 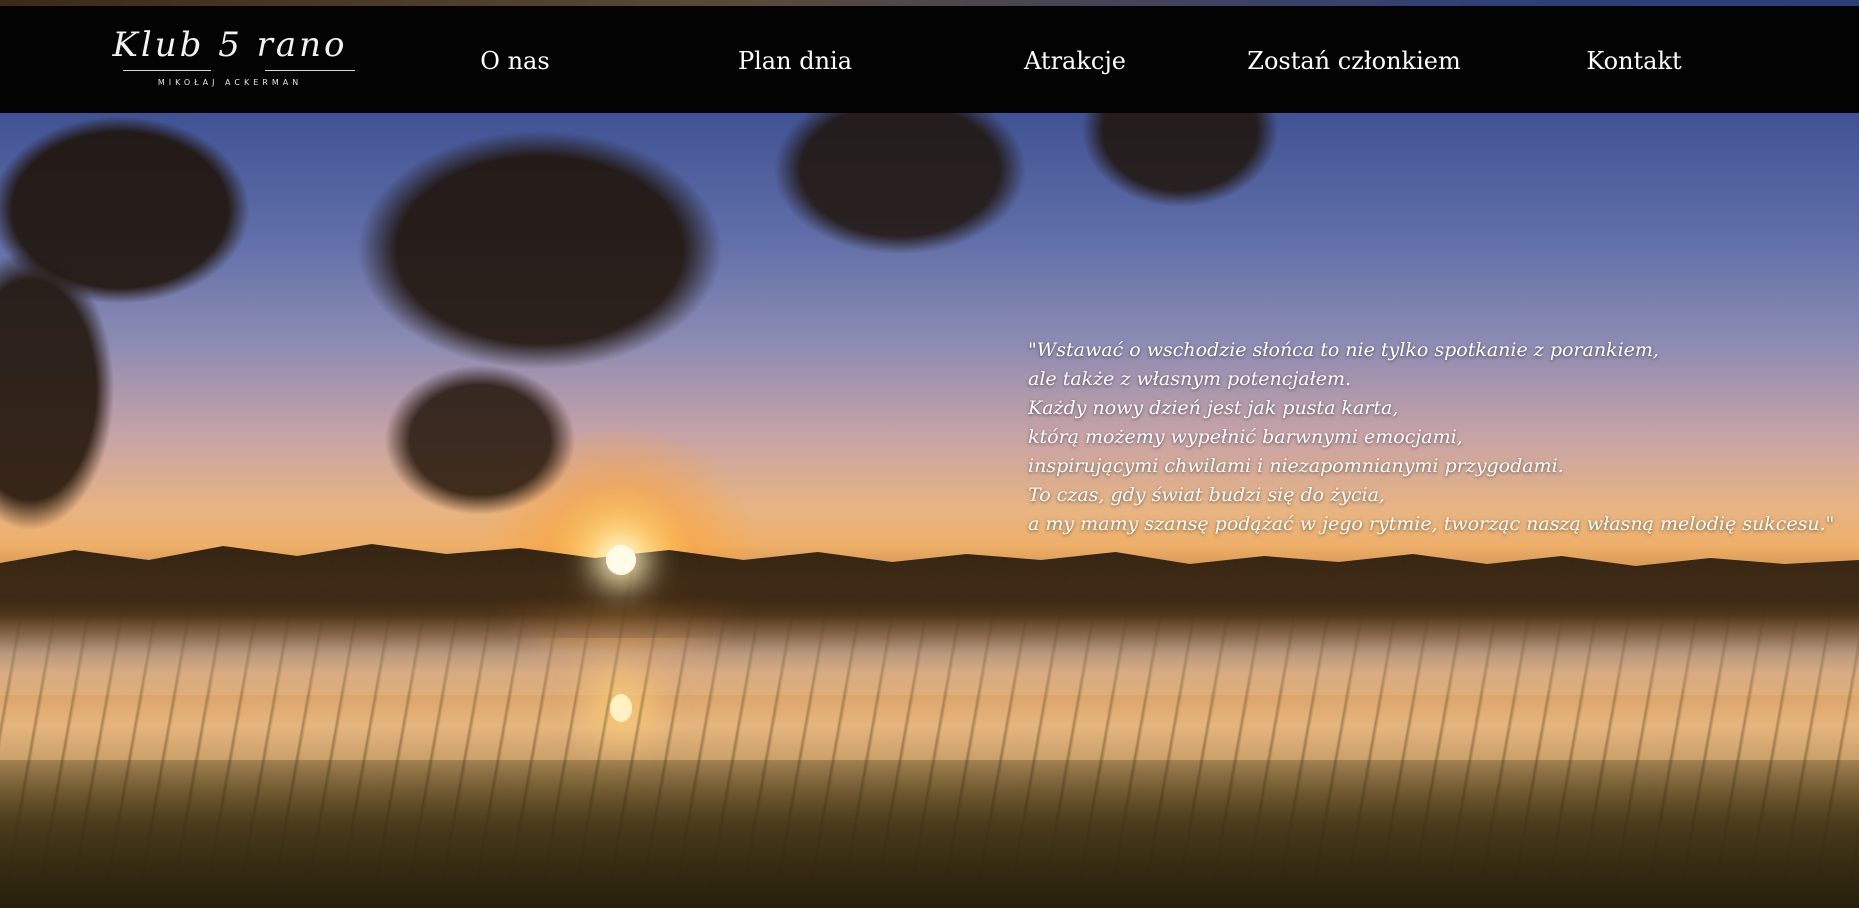 What do you see at coordinates (795, 61) in the screenshot?
I see `nav-link-plan-dnia: Plan dnia` at bounding box center [795, 61].